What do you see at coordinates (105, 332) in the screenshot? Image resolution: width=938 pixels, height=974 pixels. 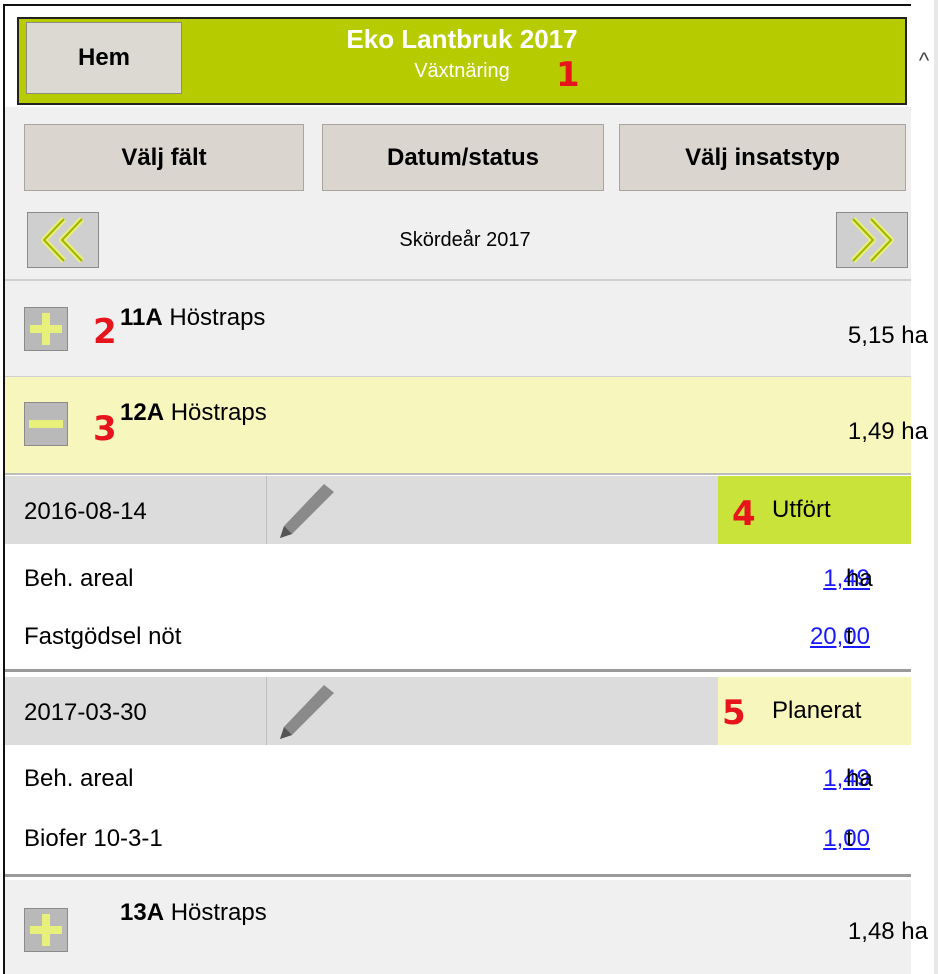 I see `annotation-marker-2: 2` at bounding box center [105, 332].